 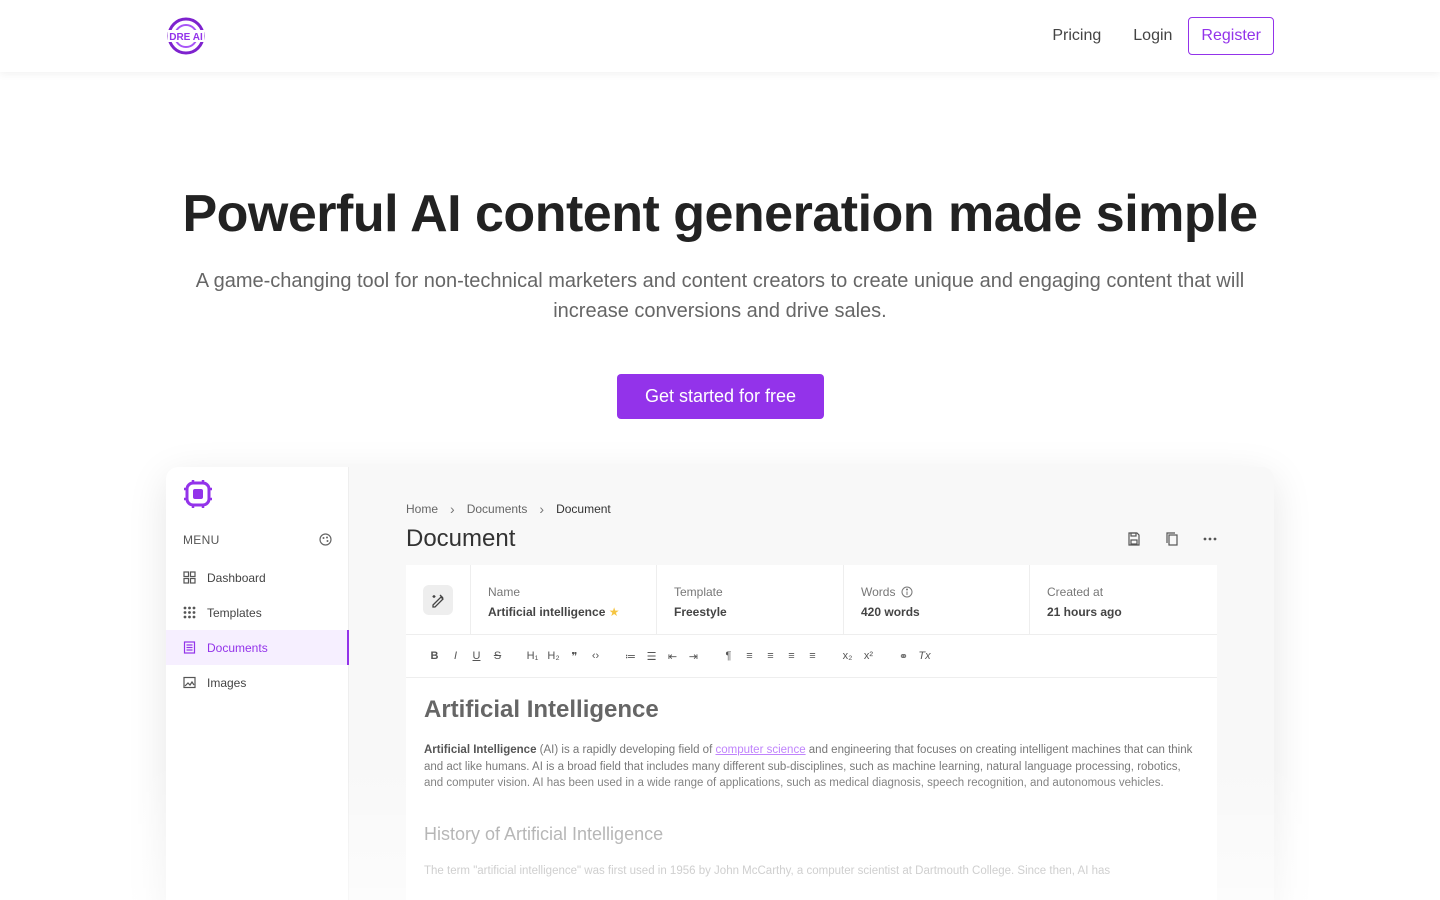 I want to click on more-icon, so click(x=1210, y=539).